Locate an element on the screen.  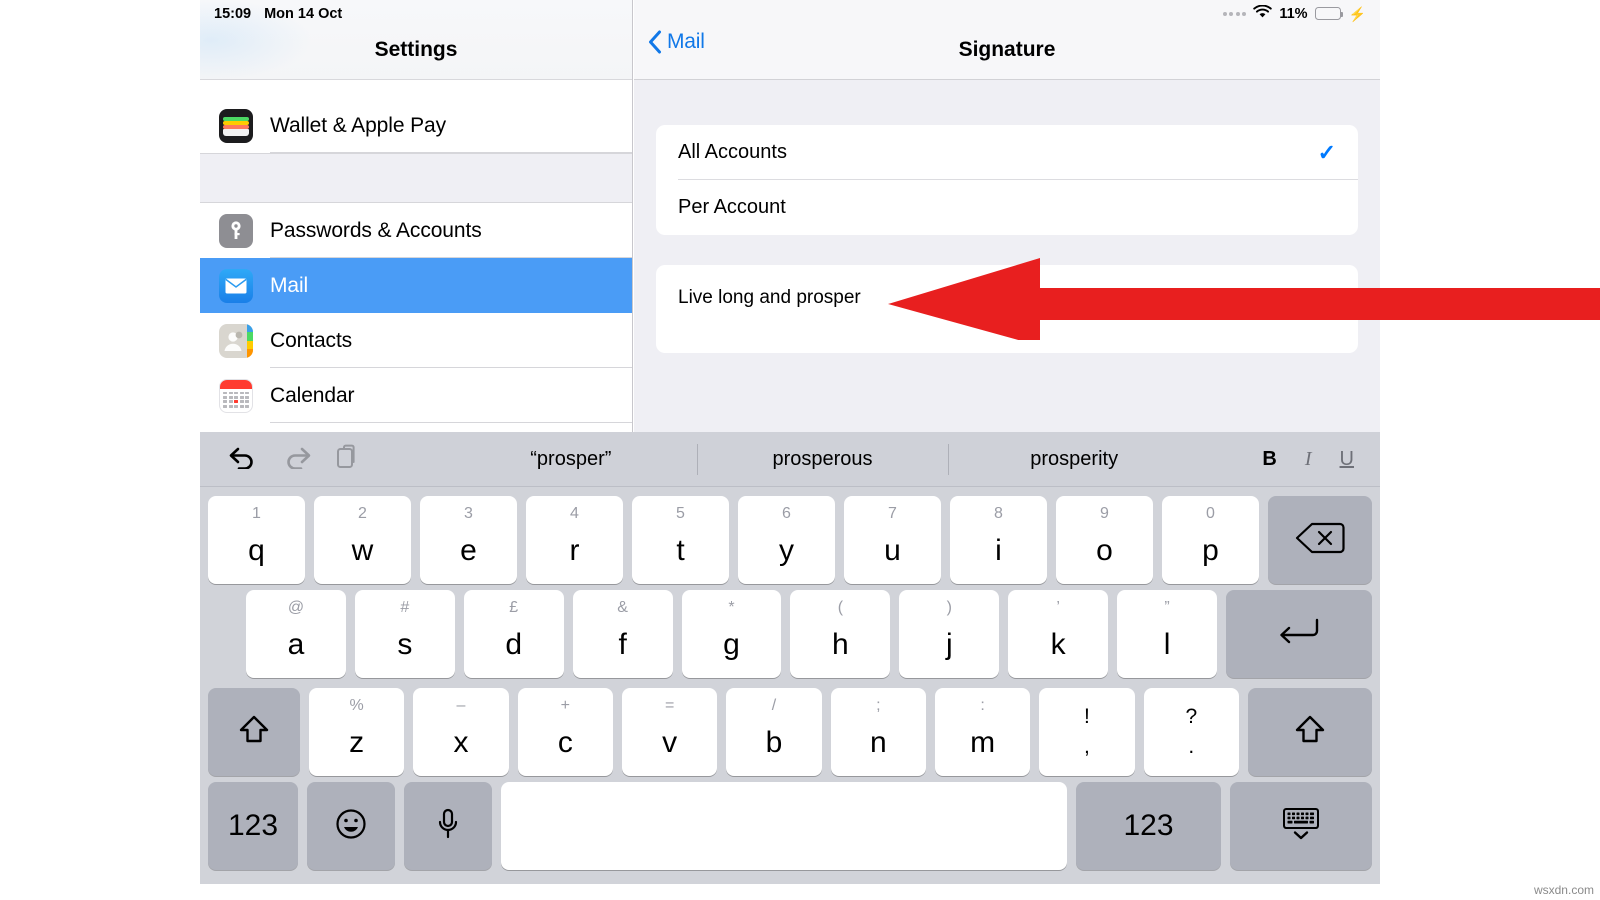
key-shift-right is located at coordinates (1309, 732).